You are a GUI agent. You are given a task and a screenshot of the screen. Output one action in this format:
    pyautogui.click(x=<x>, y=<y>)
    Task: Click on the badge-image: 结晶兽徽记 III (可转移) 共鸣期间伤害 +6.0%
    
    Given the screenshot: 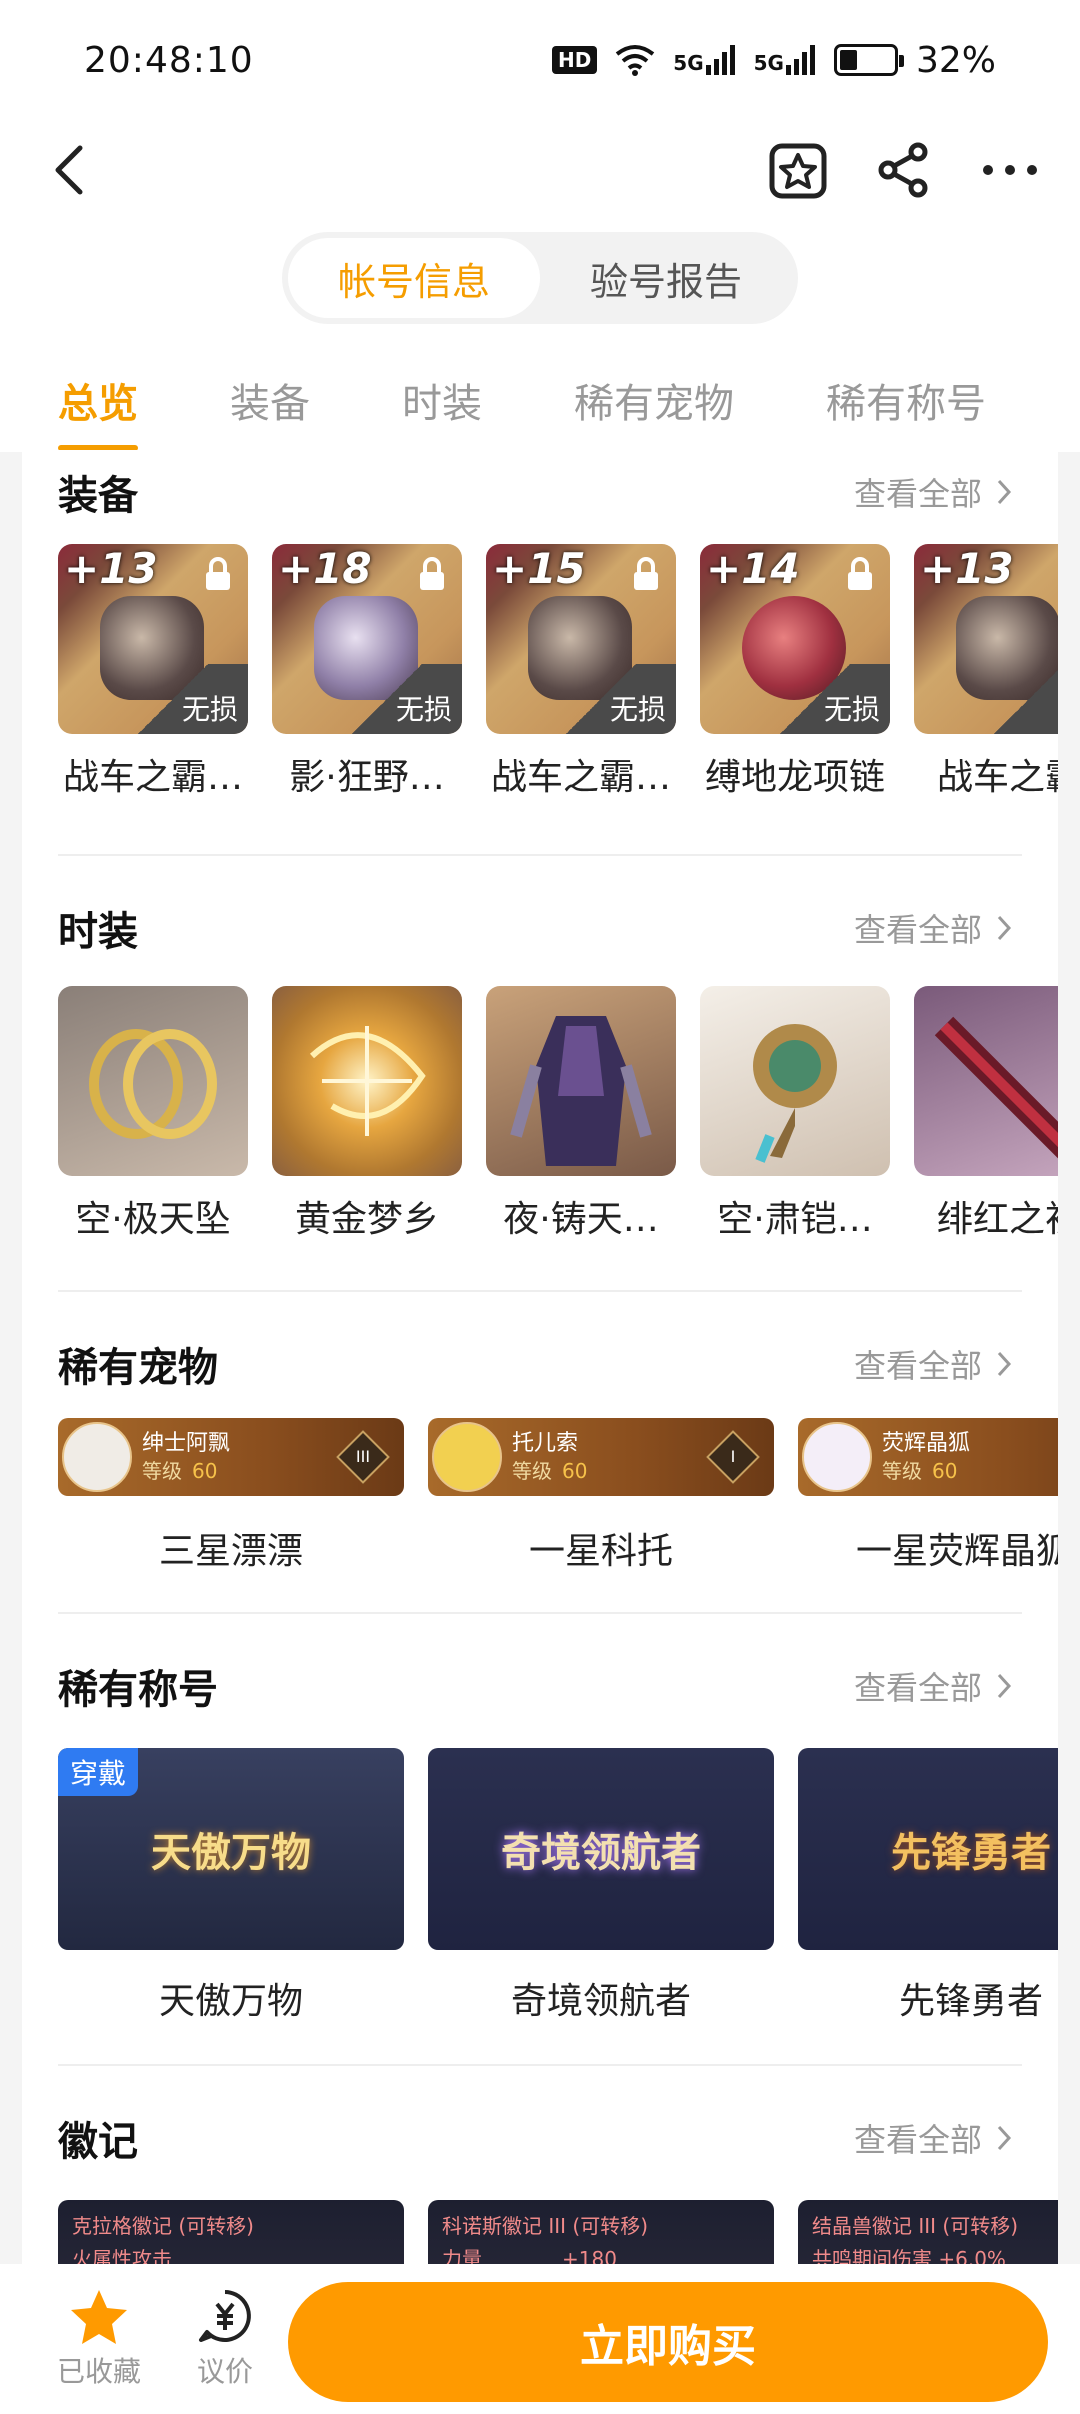 What is the action you would take?
    pyautogui.click(x=928, y=2232)
    